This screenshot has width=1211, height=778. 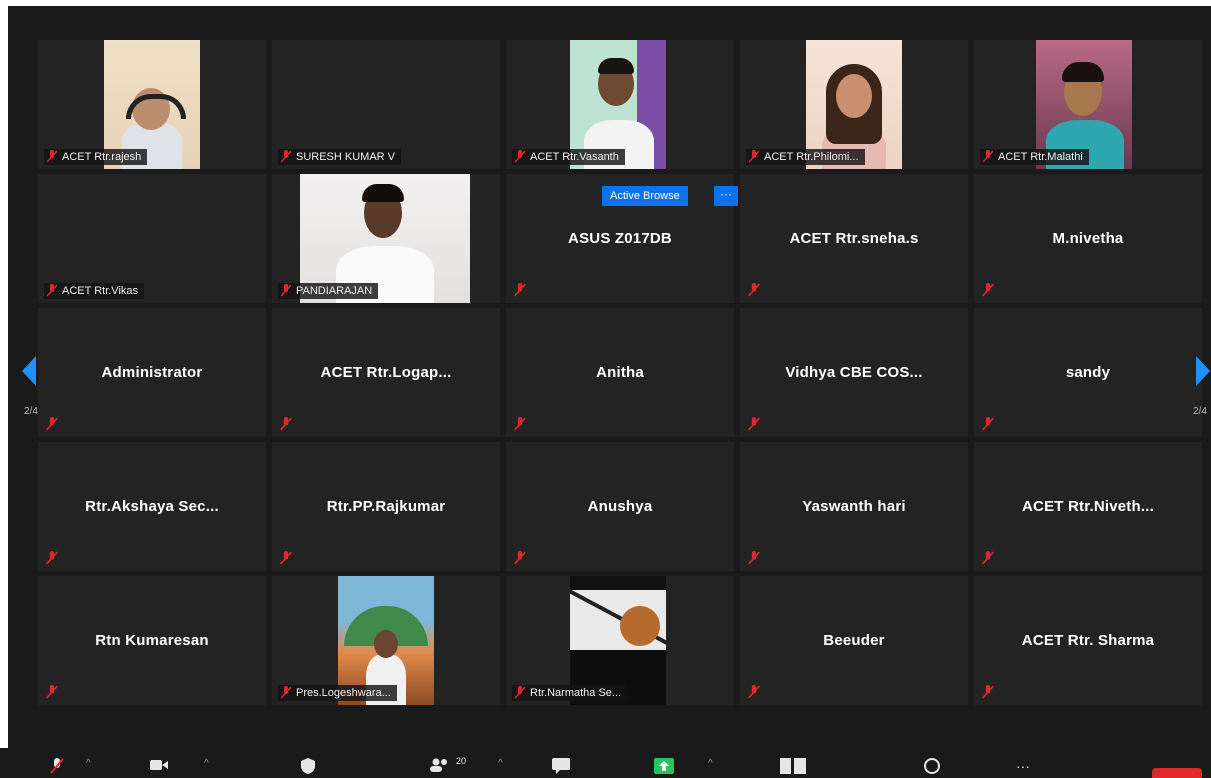 I want to click on participant-tile: Rtn Kumaresan, so click(x=152, y=640).